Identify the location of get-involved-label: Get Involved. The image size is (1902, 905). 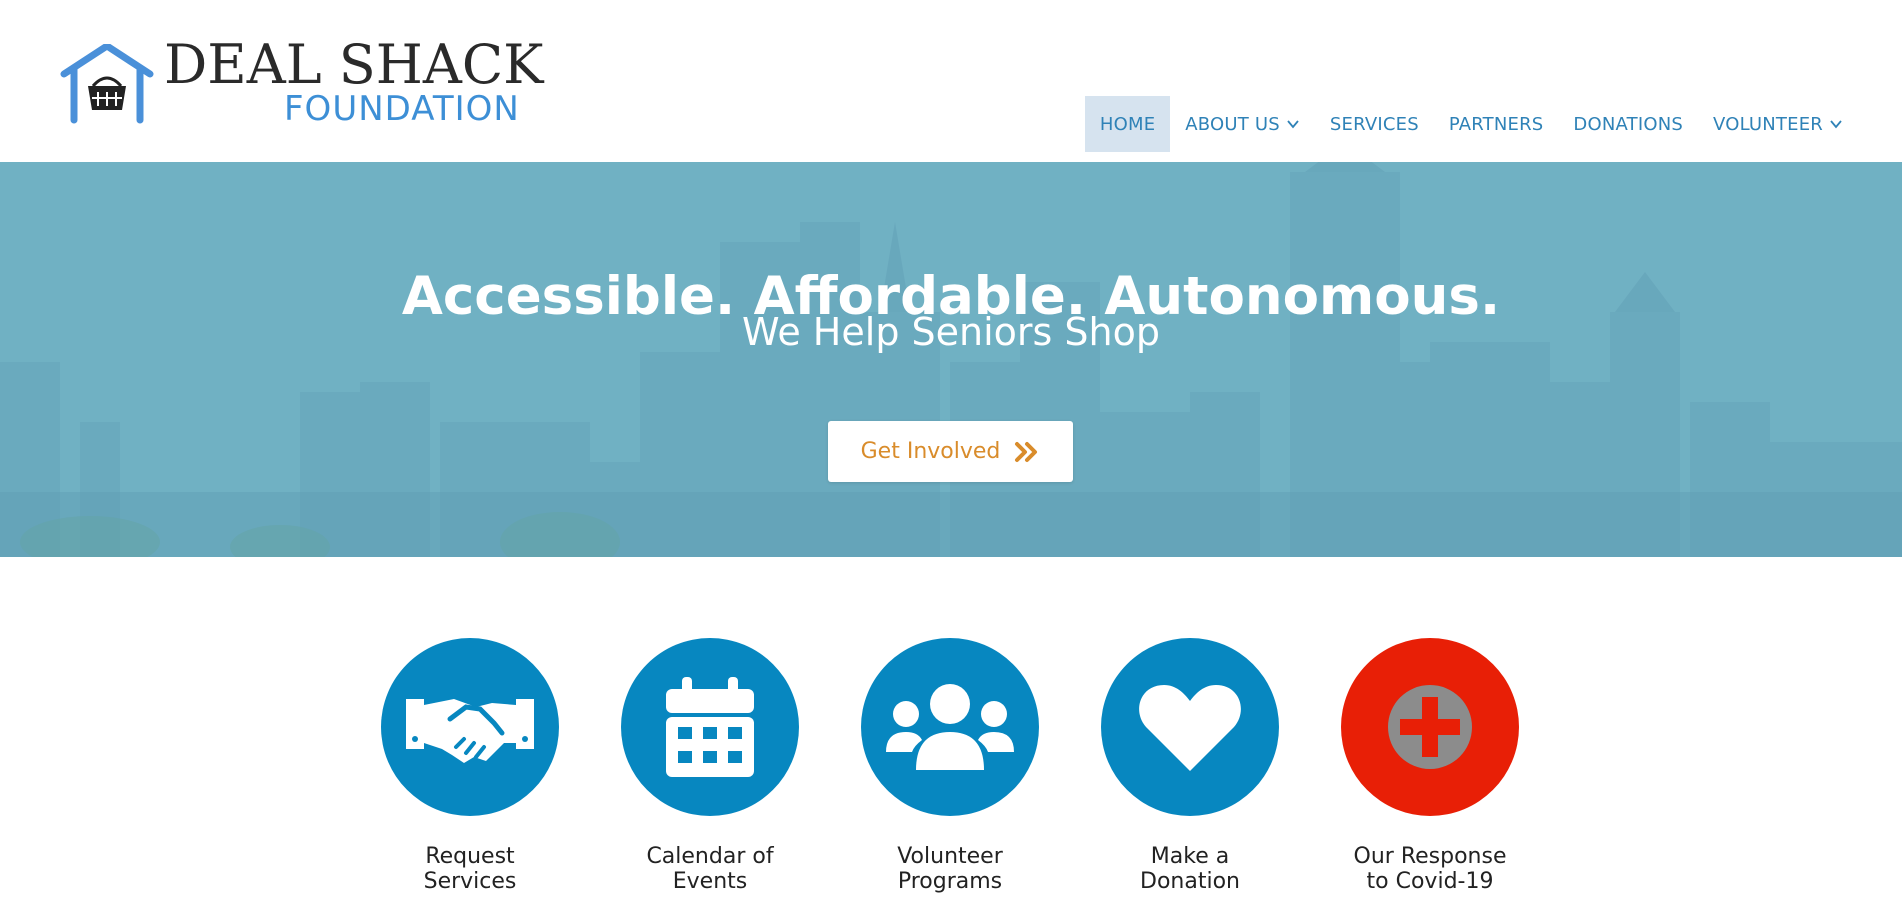
(930, 451).